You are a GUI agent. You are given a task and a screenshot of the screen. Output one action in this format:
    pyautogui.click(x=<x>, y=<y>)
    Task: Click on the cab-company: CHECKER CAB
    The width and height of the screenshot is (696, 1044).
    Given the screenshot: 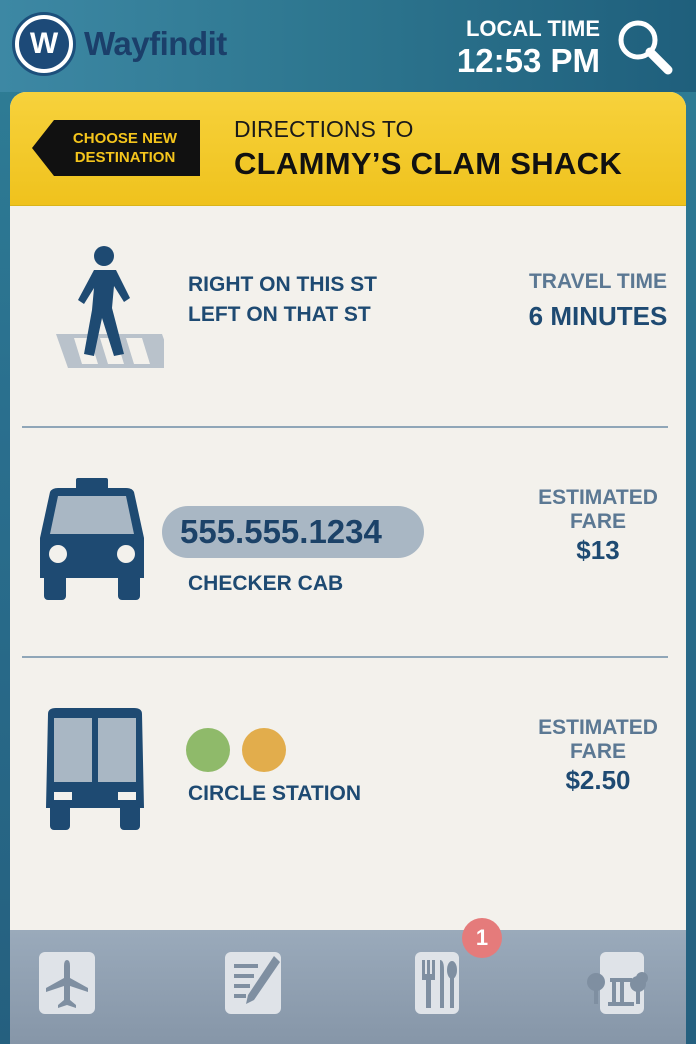 What is the action you would take?
    pyautogui.click(x=266, y=583)
    